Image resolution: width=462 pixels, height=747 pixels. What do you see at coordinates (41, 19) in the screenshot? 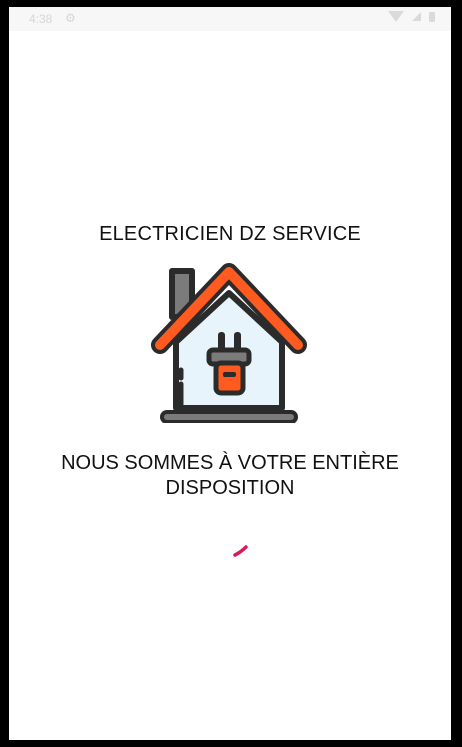
I see `status-time: 4:38` at bounding box center [41, 19].